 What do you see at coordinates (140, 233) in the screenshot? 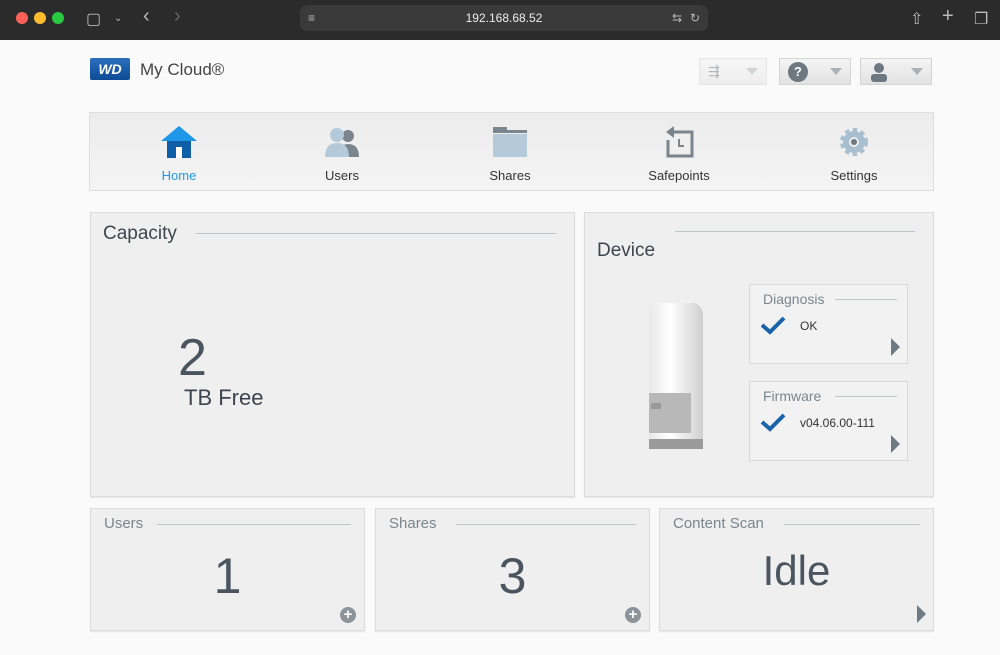
I see `panel-title: Capacity` at bounding box center [140, 233].